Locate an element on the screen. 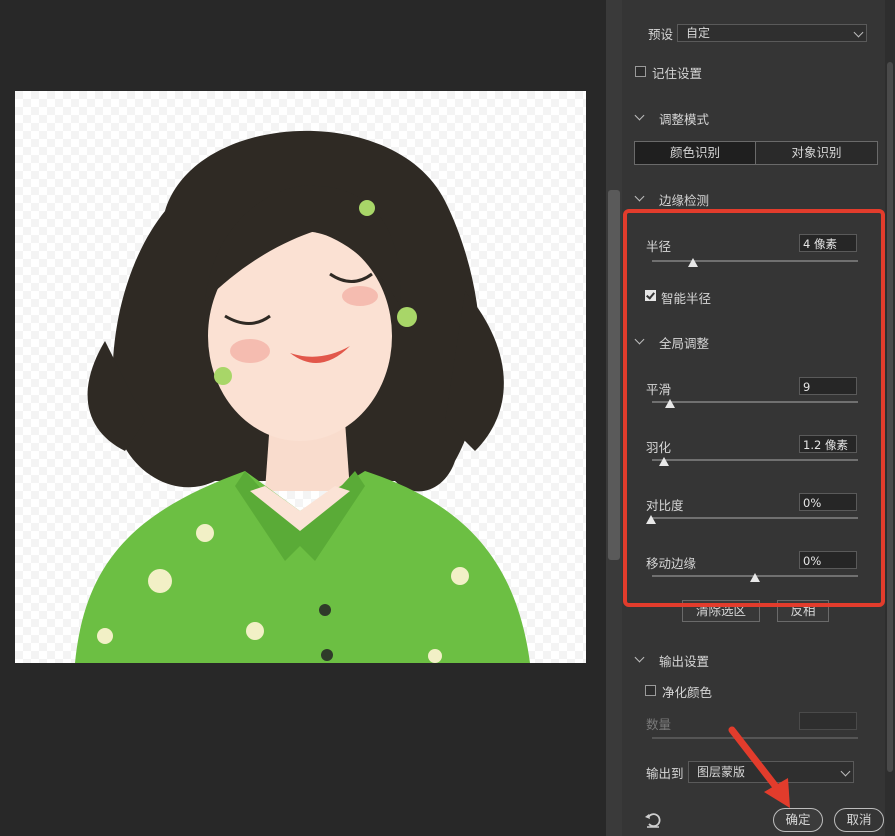 This screenshot has height=836, width=895. edge-detection-title: 边缘检测 is located at coordinates (684, 200).